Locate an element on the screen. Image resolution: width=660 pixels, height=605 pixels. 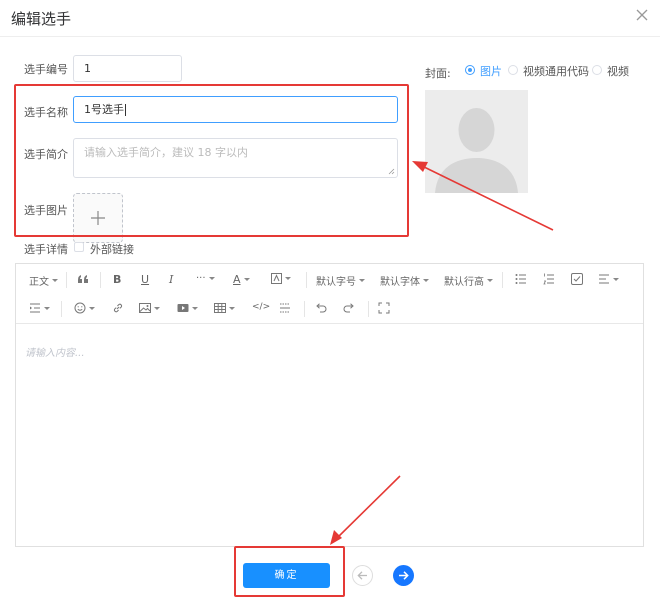
font-color-button: A is located at coordinates (241, 279).